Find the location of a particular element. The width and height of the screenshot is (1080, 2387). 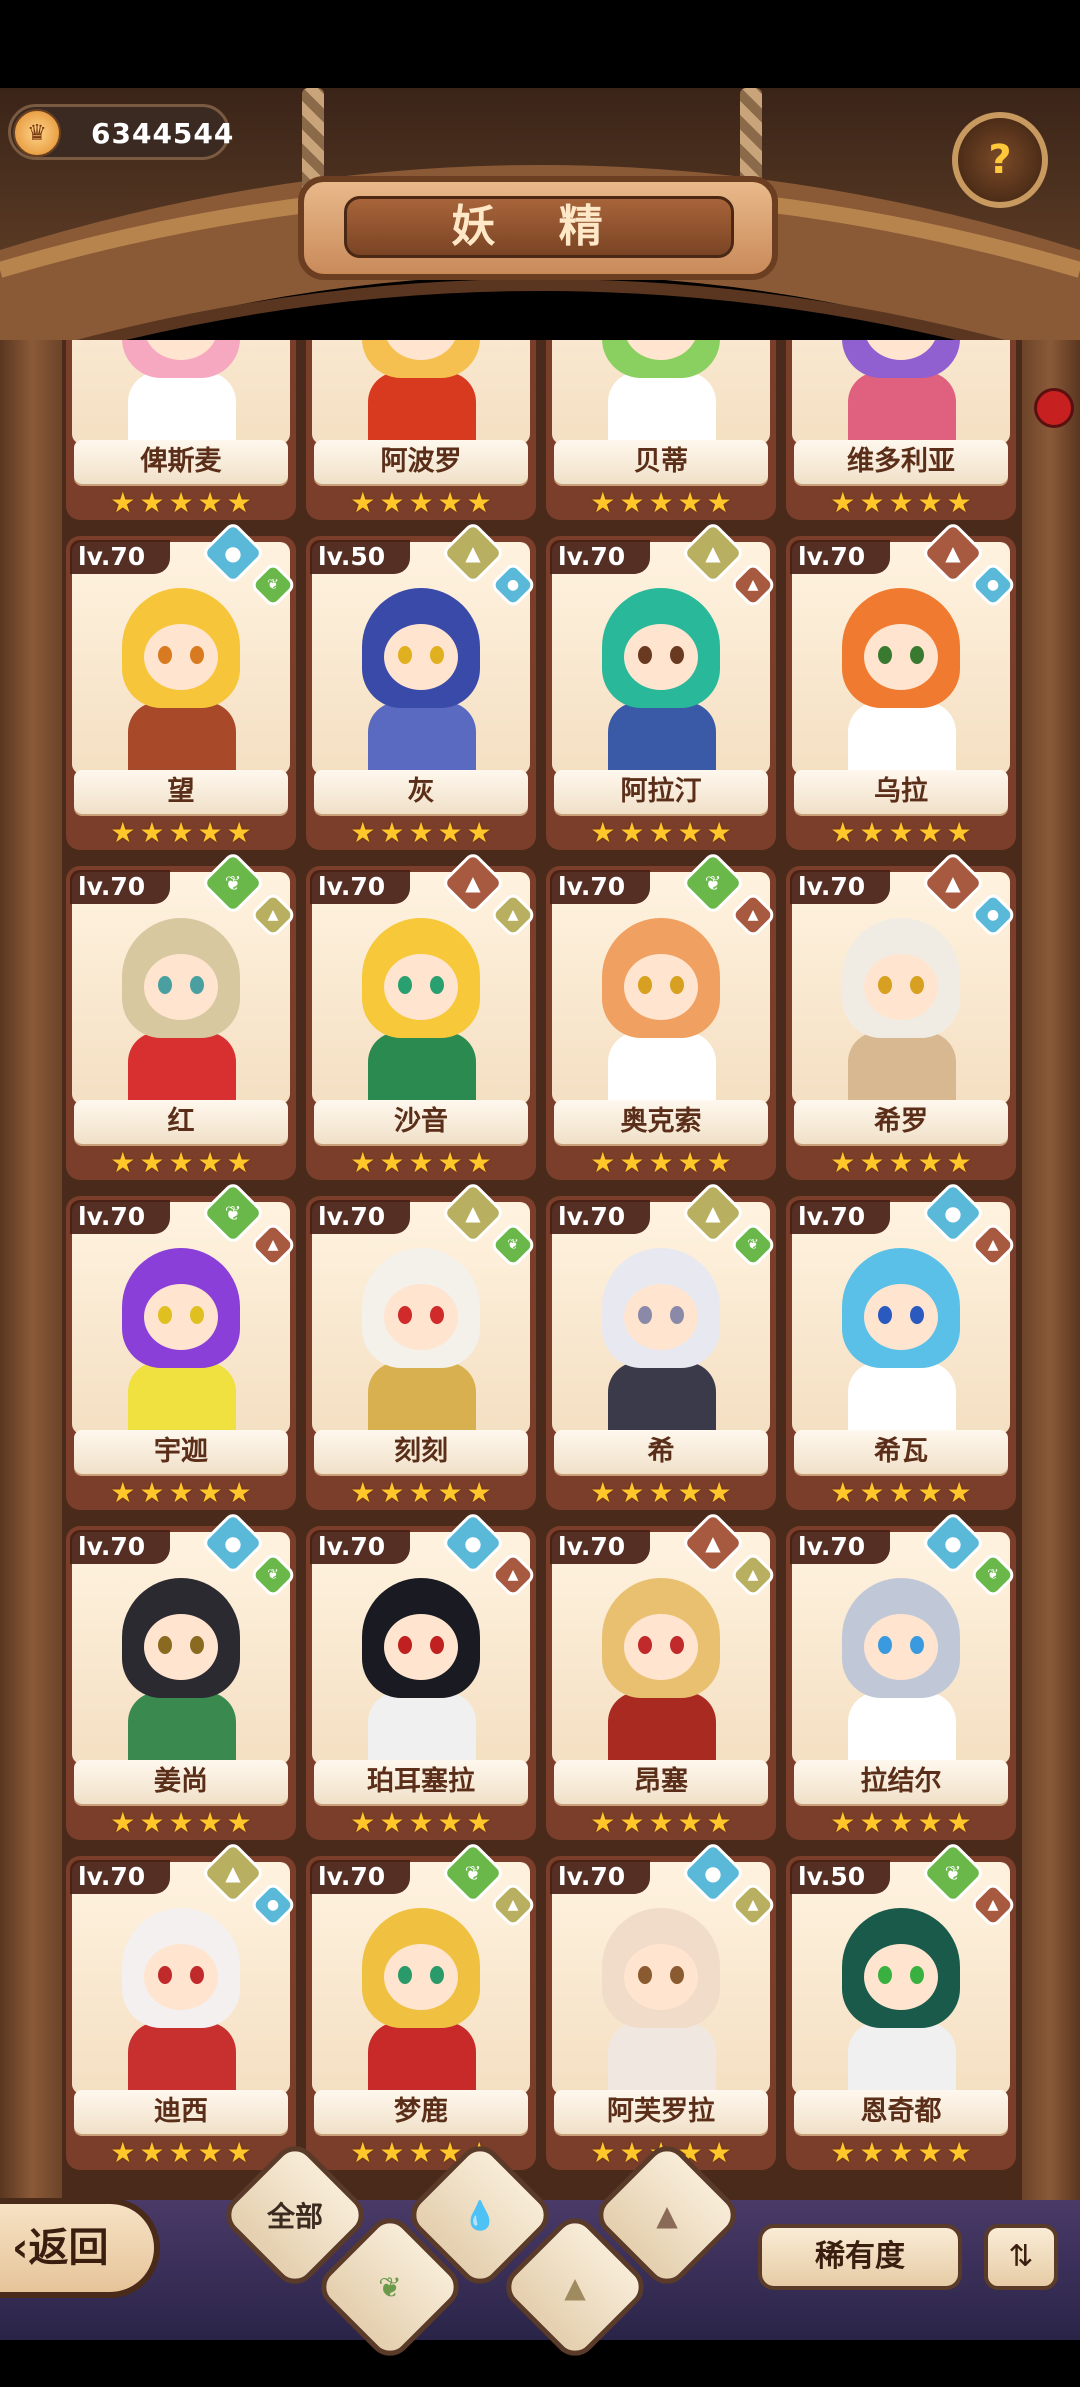

fairy-name: 阿芙罗拉 is located at coordinates (661, 2112).